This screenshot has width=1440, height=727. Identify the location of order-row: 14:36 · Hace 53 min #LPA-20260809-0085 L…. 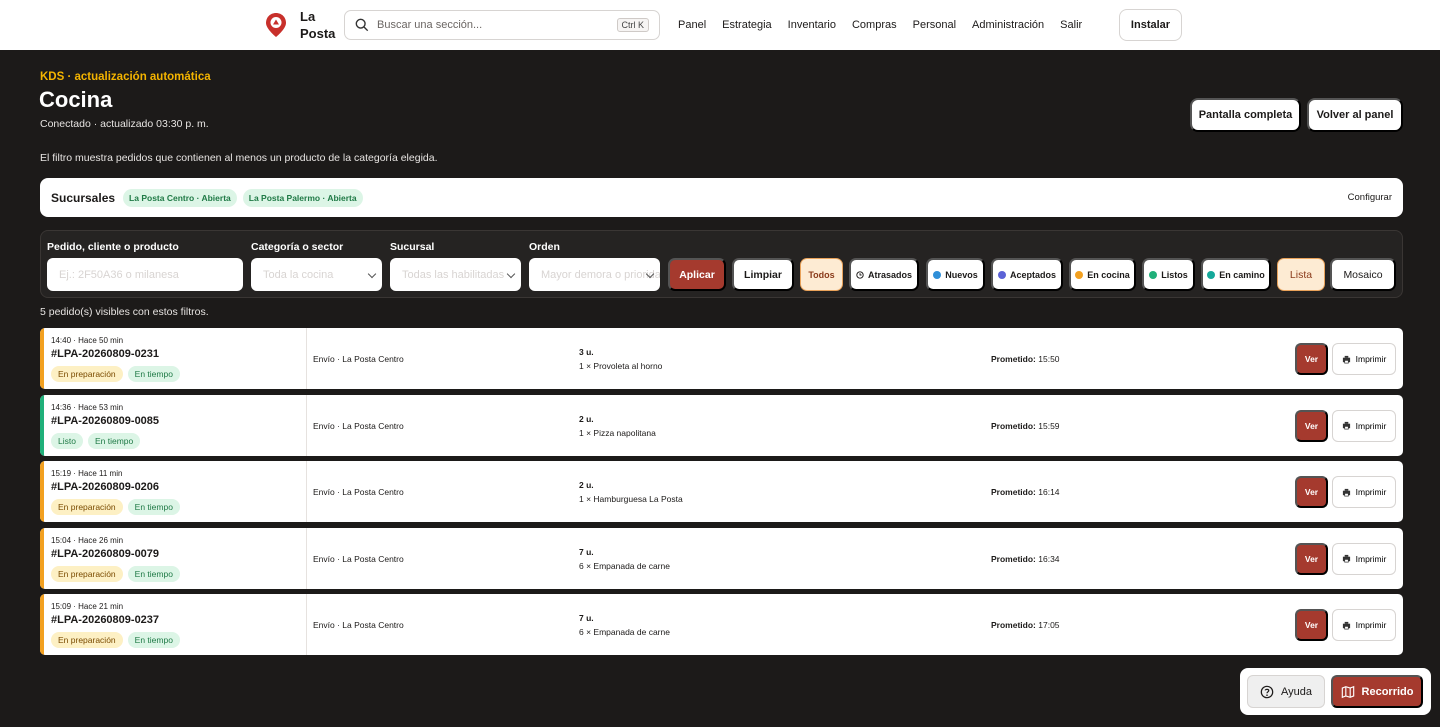
(721, 425).